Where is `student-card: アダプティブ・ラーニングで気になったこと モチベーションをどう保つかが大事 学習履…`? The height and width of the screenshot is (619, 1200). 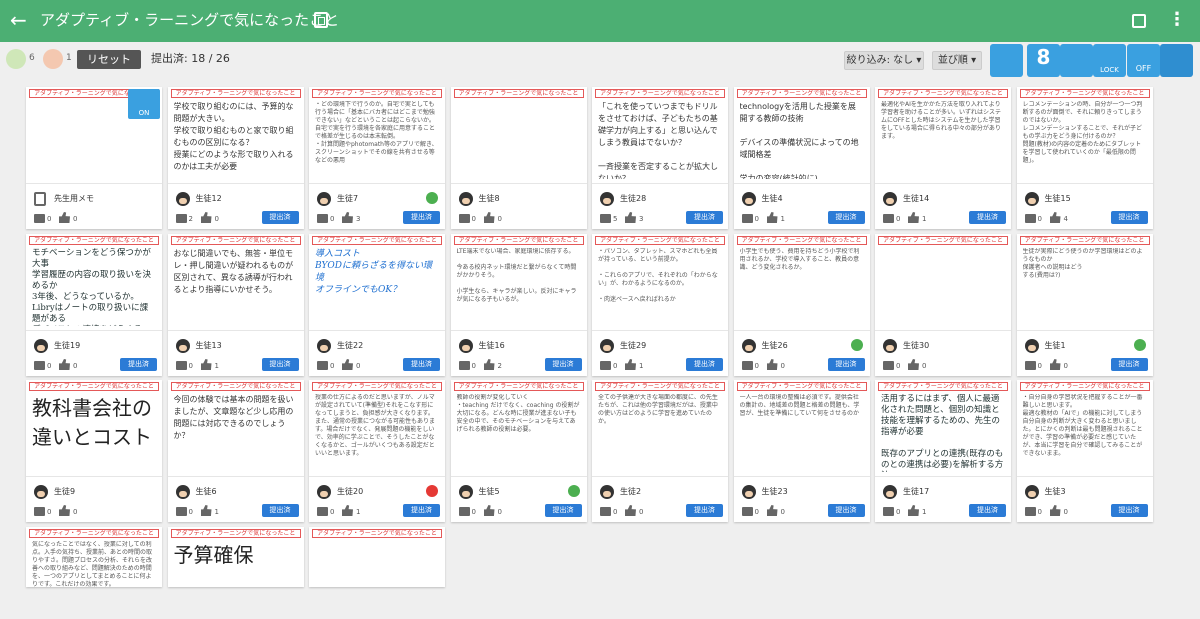 student-card: アダプティブ・ラーニングで気になったこと モチベーションをどう保つかが大事 学習履… is located at coordinates (94, 305).